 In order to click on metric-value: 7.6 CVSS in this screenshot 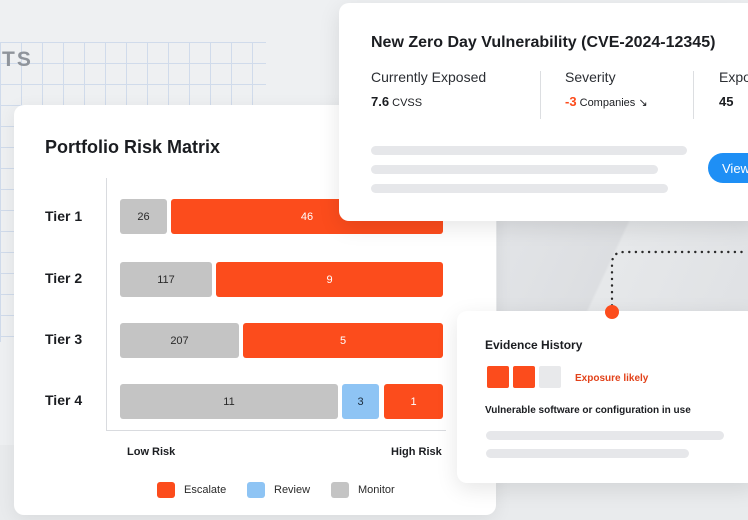, I will do `click(428, 101)`.